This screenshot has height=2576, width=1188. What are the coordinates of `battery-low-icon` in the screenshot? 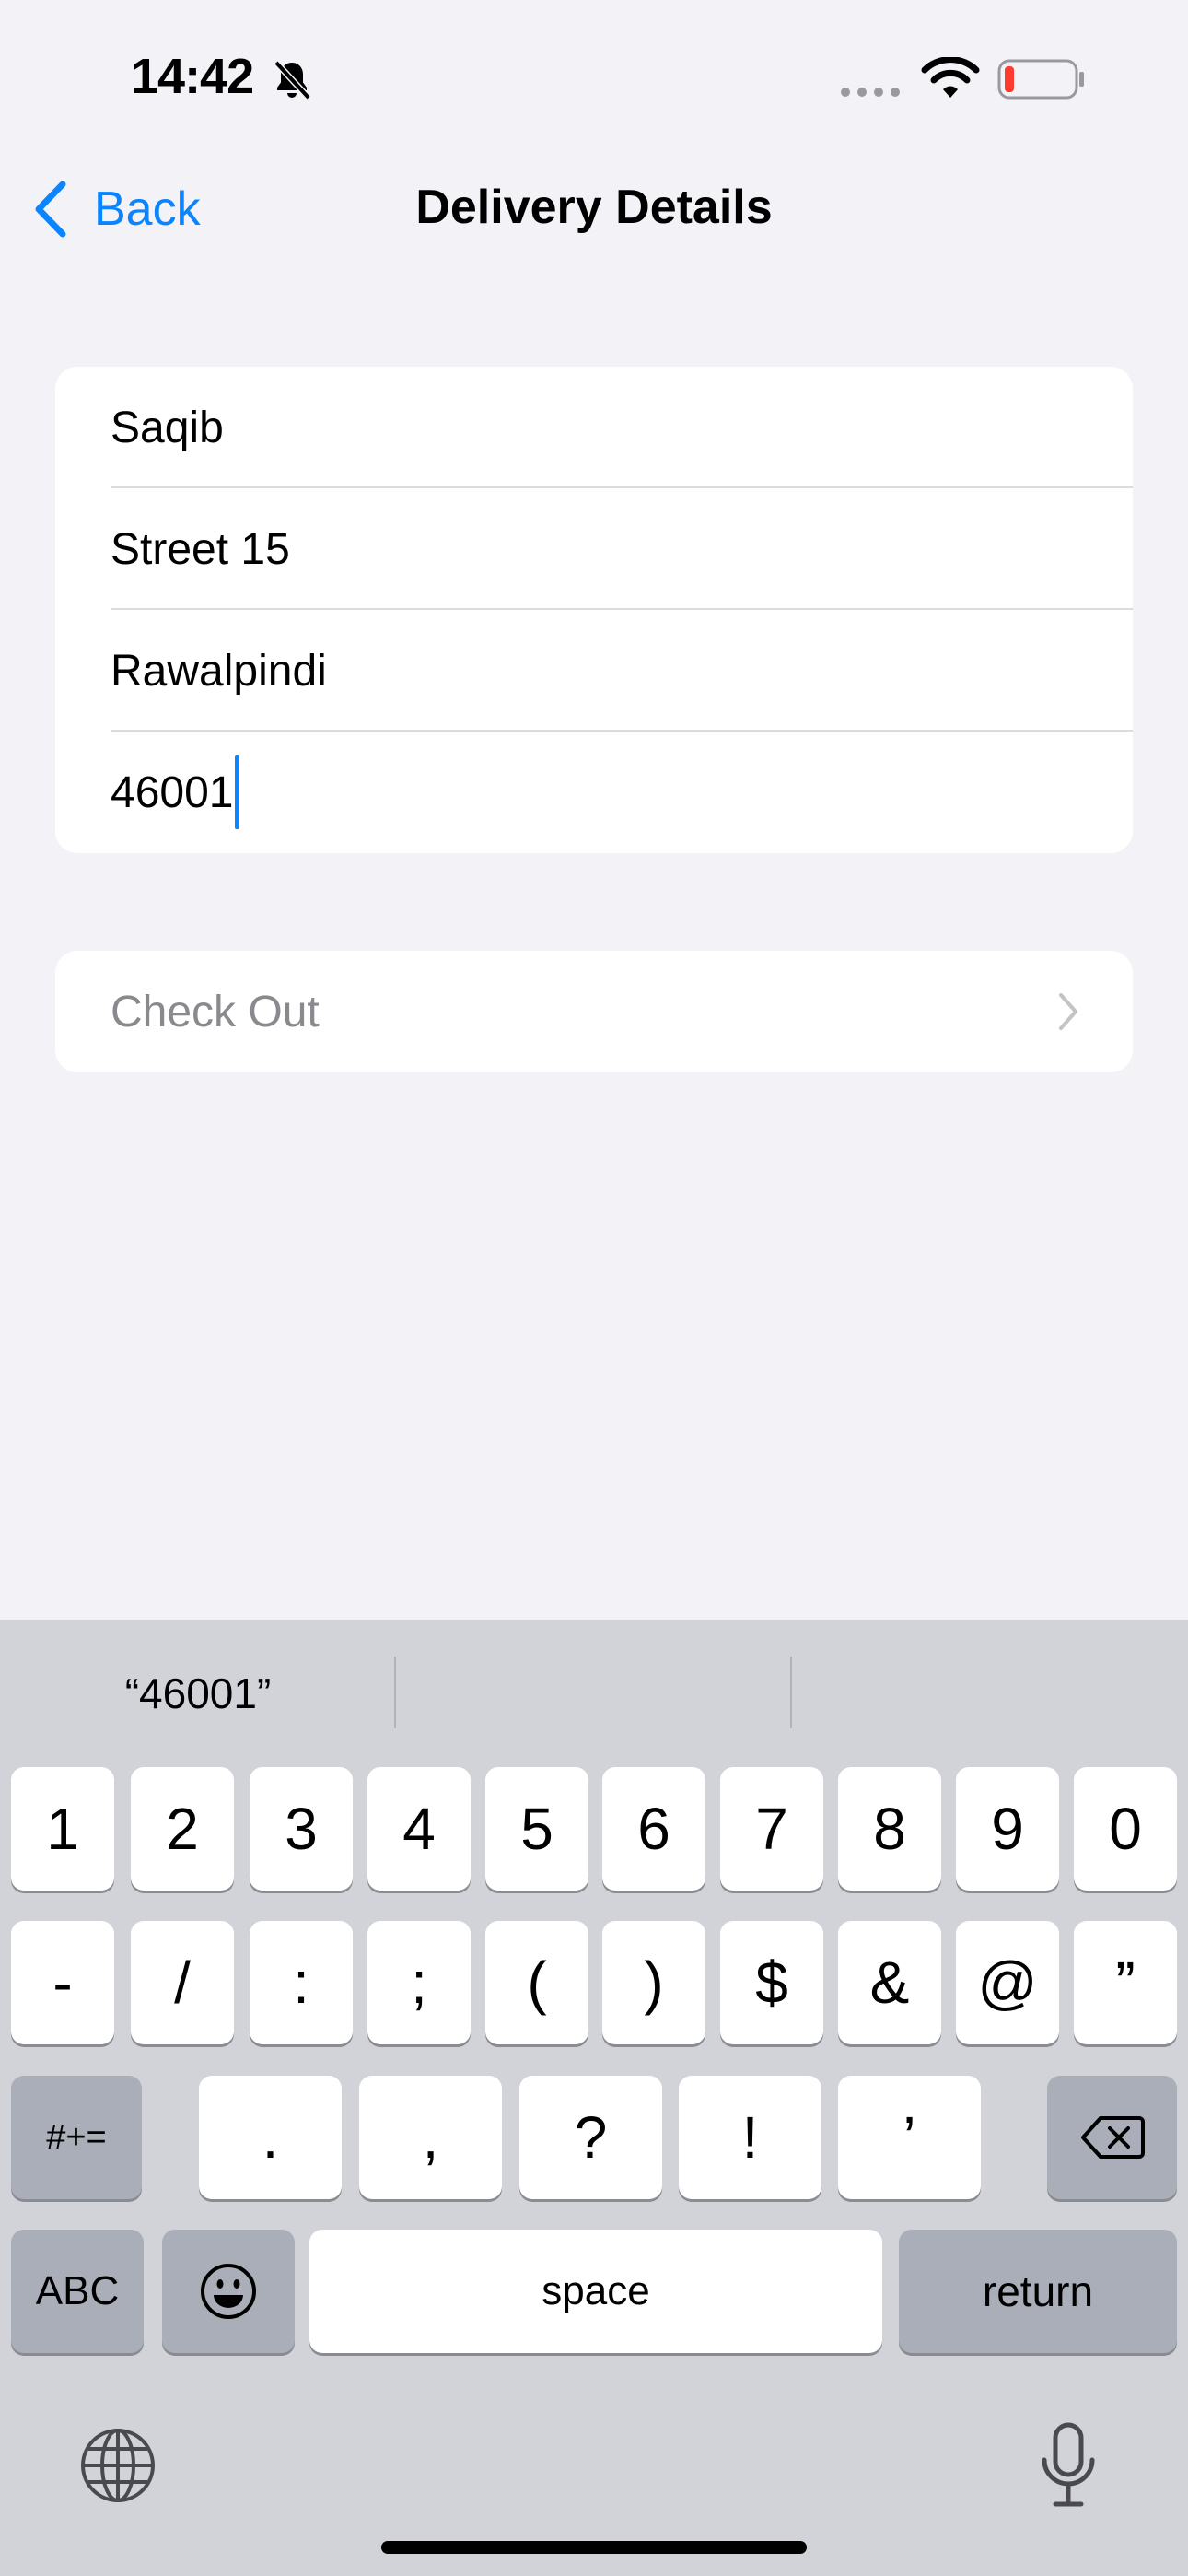 It's located at (1040, 79).